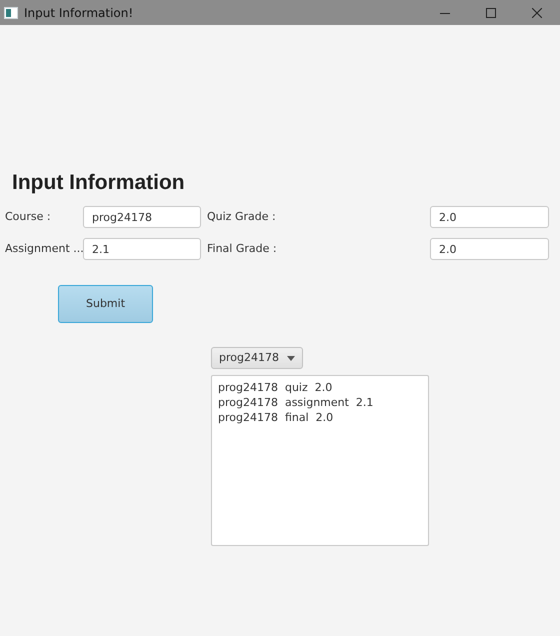 The height and width of the screenshot is (636, 560). I want to click on field-label: Course :, so click(28, 216).